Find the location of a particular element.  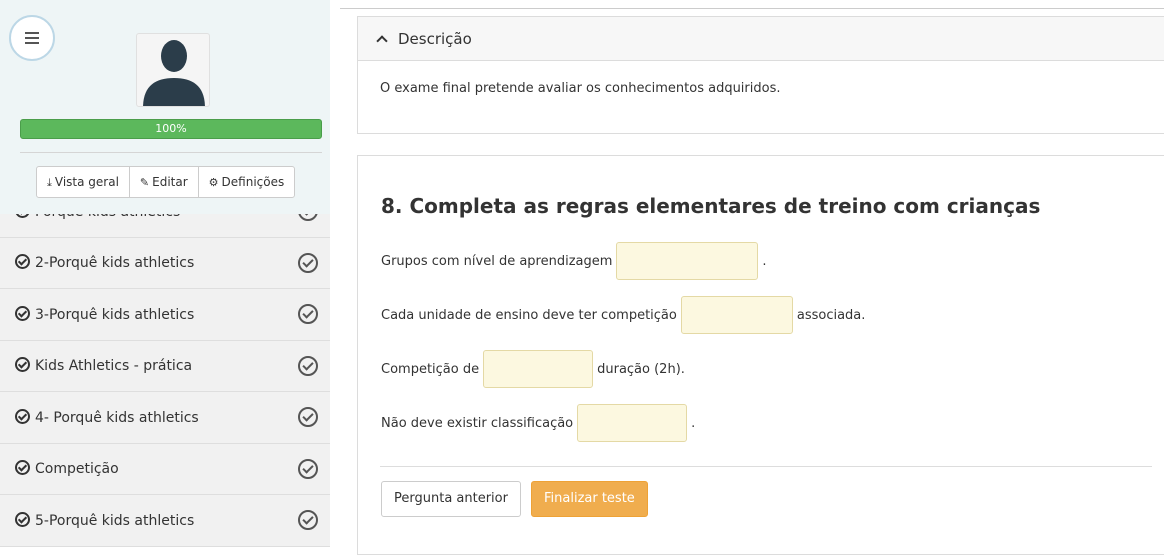

line-text-after: duração (2h). is located at coordinates (641, 369).